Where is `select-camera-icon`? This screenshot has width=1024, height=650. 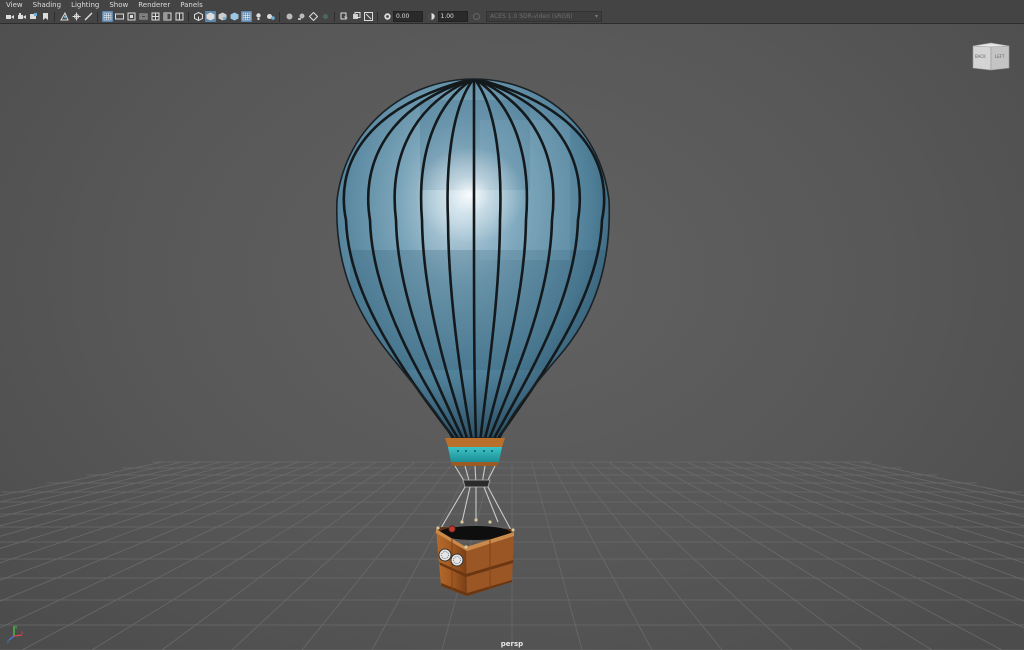
select-camera-icon is located at coordinates (9, 16).